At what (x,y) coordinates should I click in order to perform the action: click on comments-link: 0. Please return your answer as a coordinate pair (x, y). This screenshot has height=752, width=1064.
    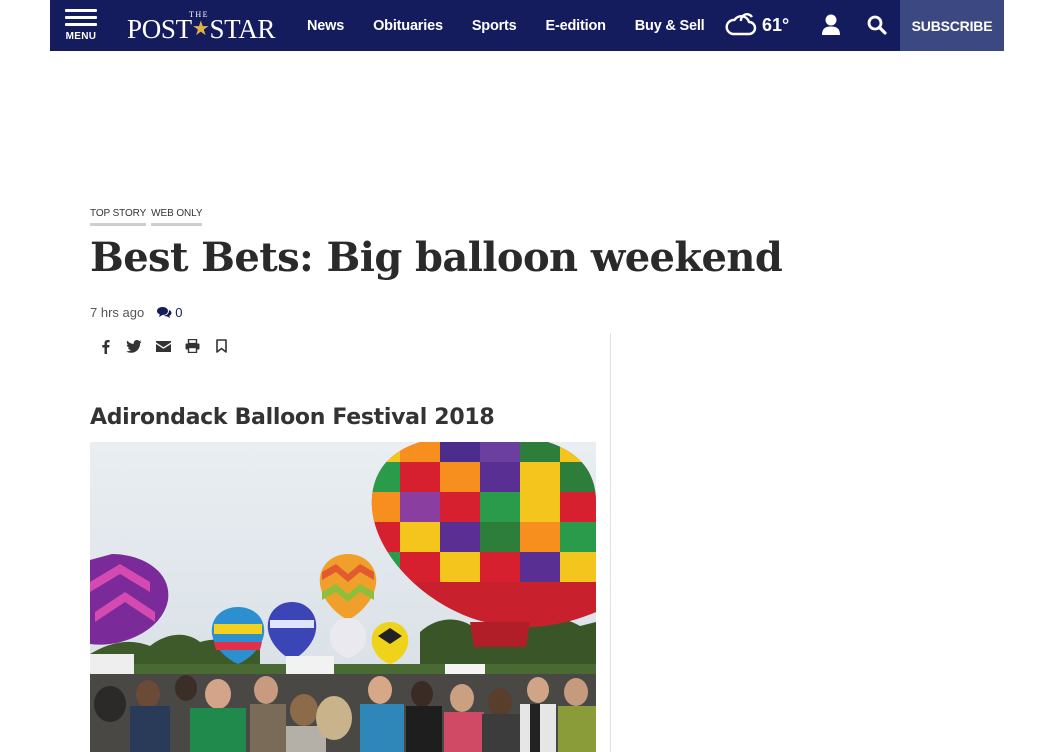
    Looking at the image, I should click on (169, 312).